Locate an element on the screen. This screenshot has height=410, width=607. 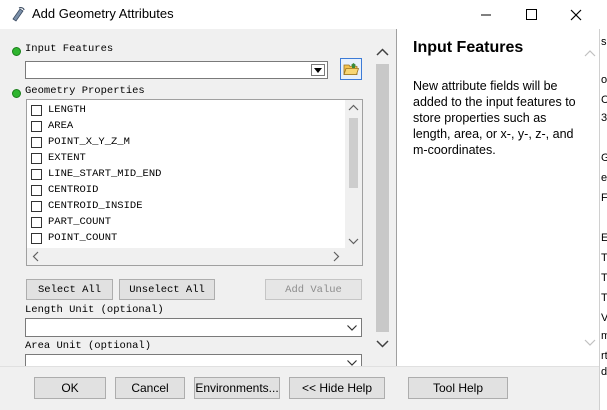
minimize-icon is located at coordinates (485, 15).